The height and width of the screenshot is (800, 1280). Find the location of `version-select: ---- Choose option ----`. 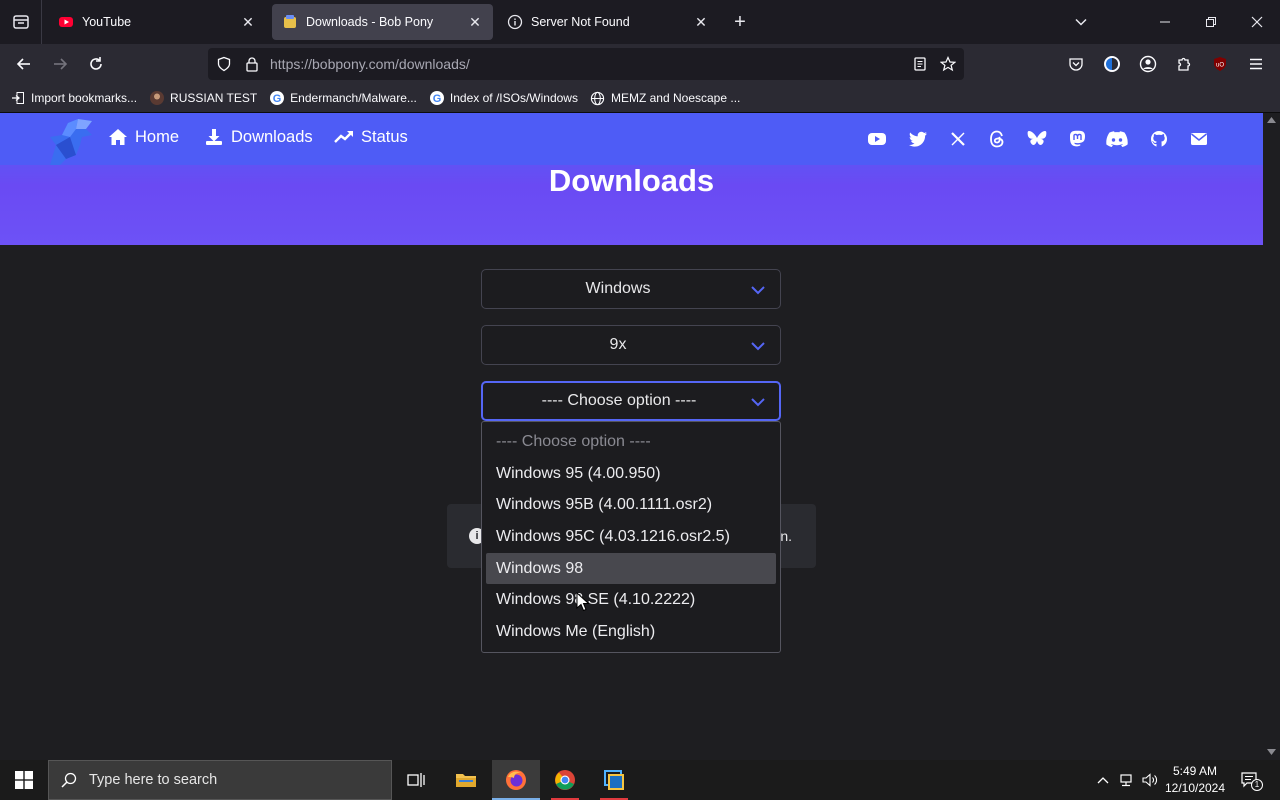

version-select: ---- Choose option ---- is located at coordinates (631, 401).